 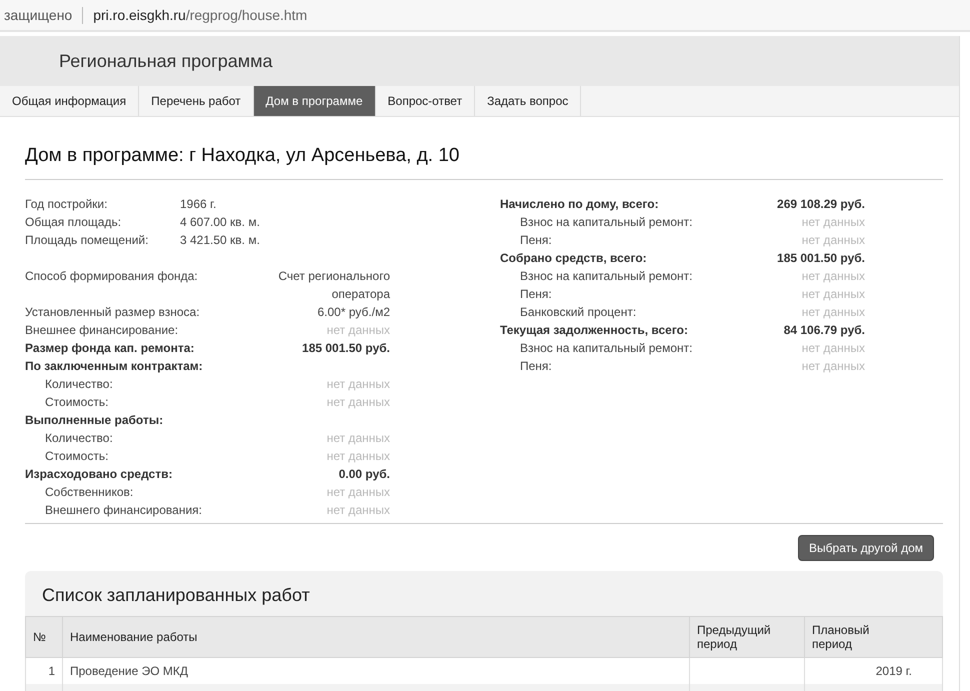 I want to click on table-cell: 1, so click(x=44, y=671).